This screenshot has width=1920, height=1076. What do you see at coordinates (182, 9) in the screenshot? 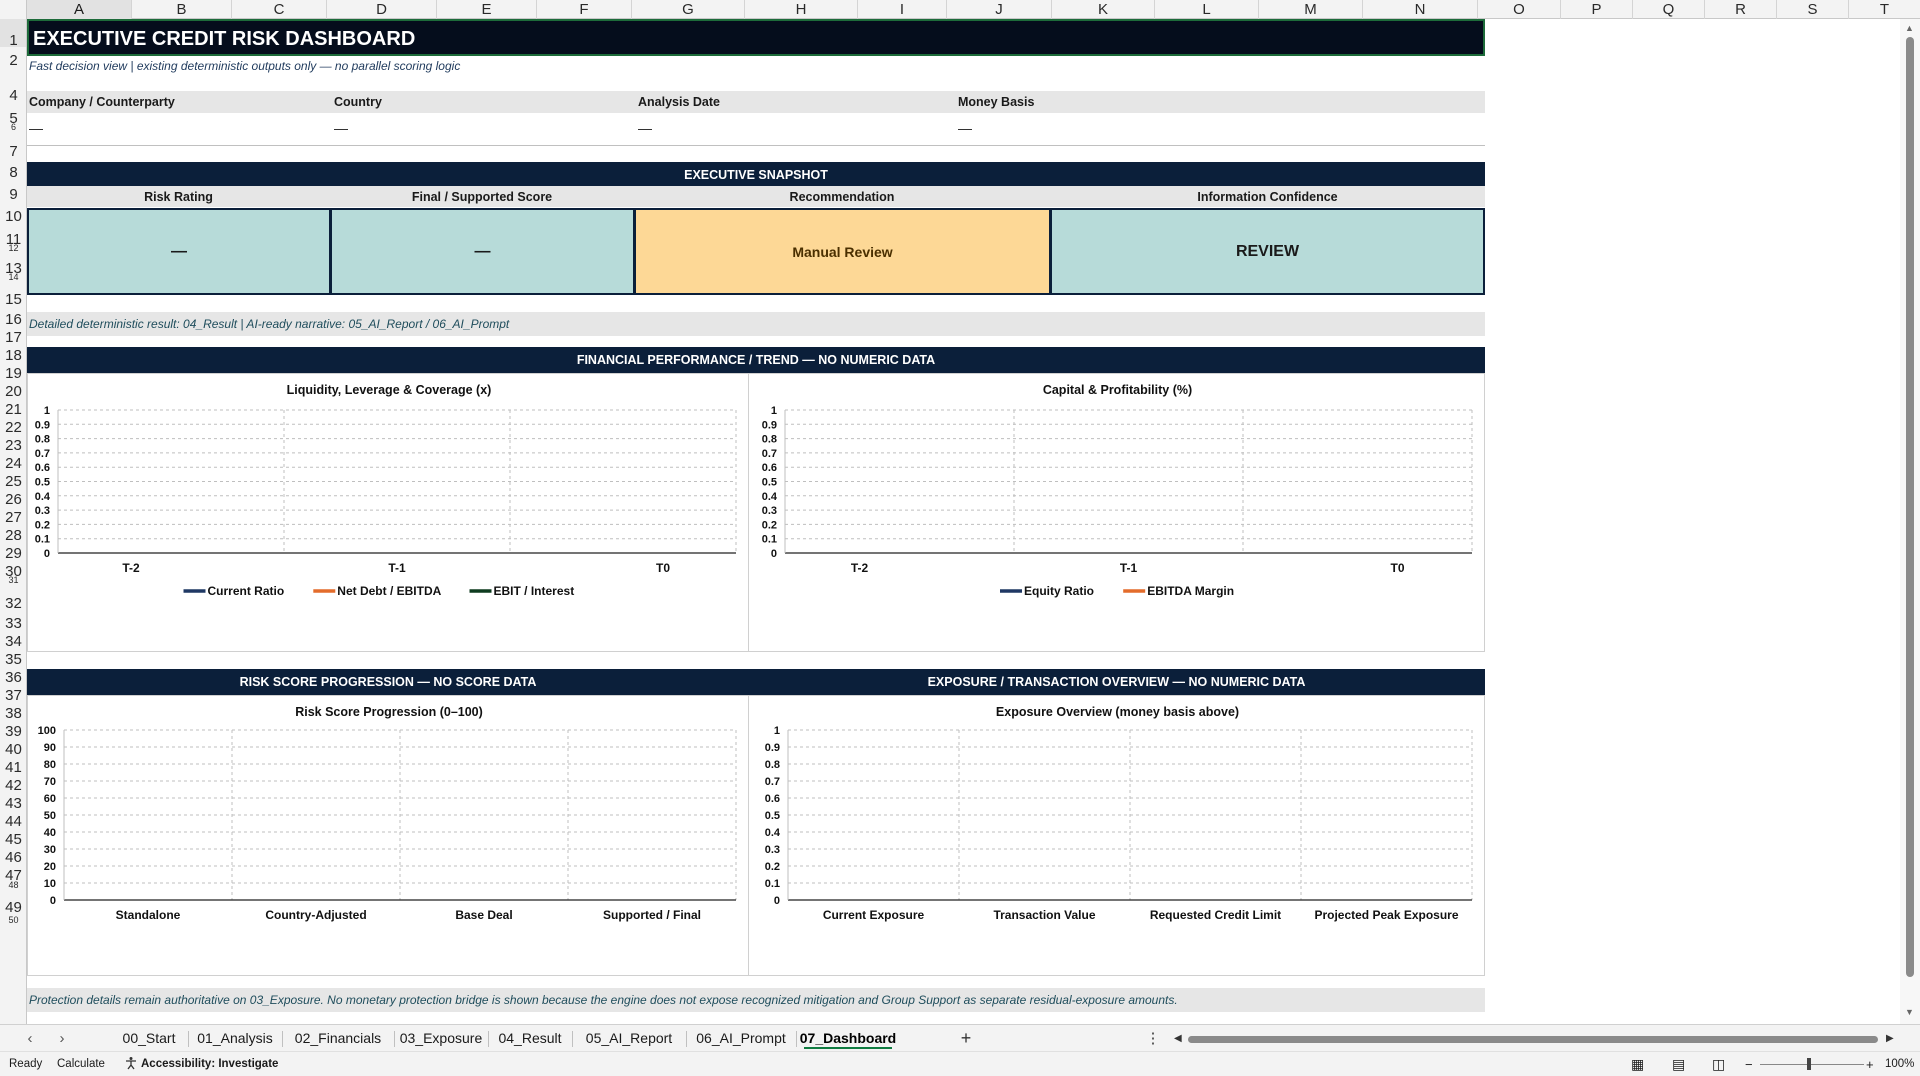
I see `column-header-b: B` at bounding box center [182, 9].